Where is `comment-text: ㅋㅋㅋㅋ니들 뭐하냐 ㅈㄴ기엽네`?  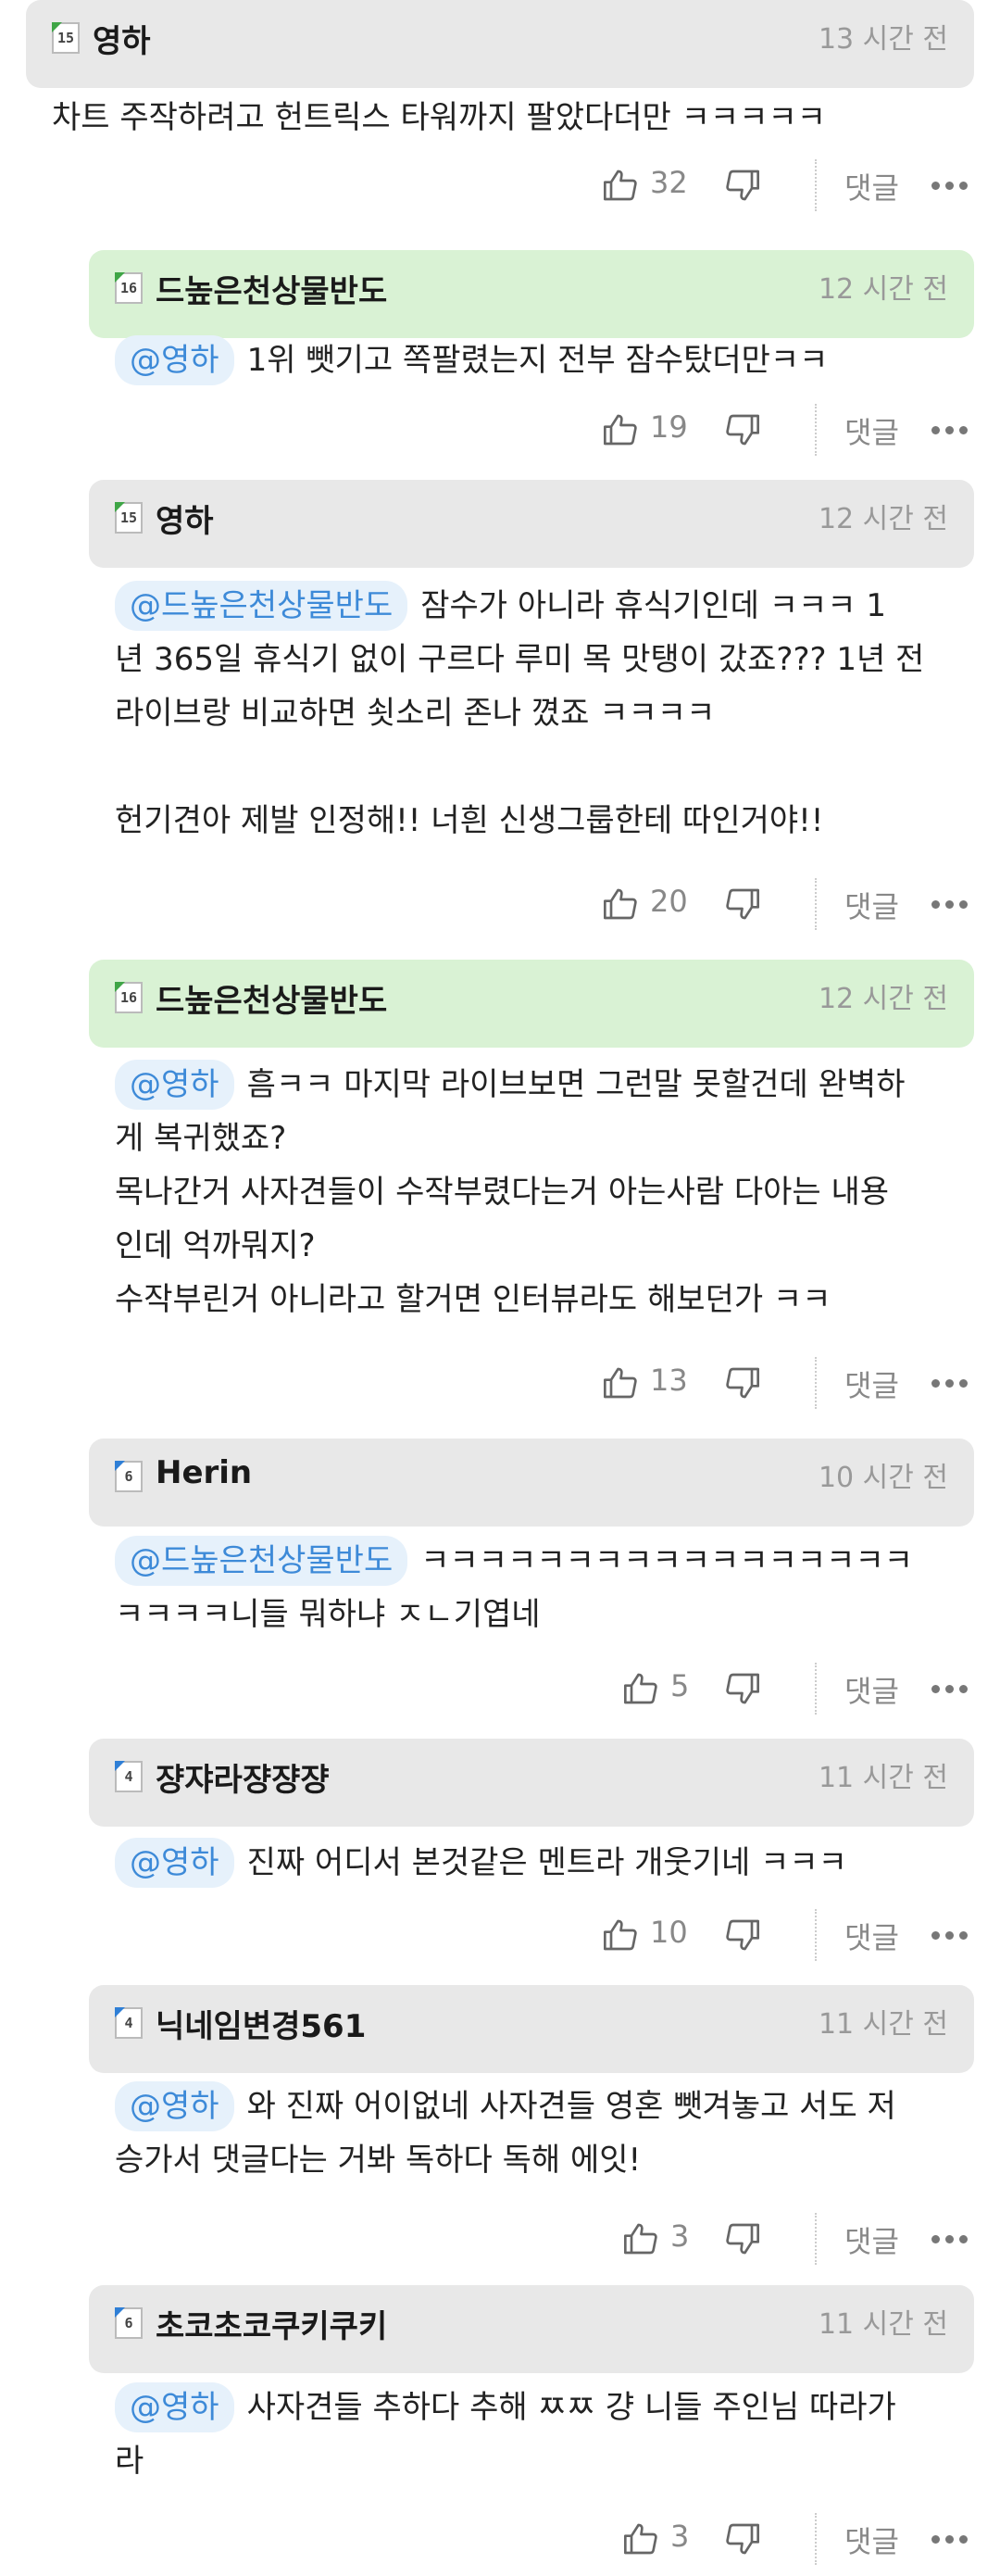 comment-text: ㅋㅋㅋㅋ니들 뭐하냐 ㅈㄴ기엽네 is located at coordinates (328, 1614).